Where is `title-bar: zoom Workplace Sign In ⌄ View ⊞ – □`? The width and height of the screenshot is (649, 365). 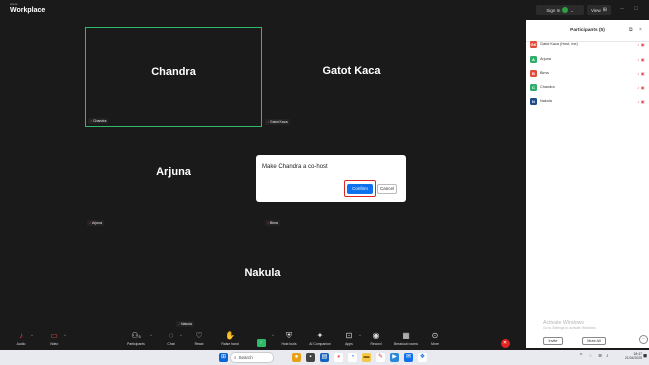
title-bar: zoom Workplace Sign In ⌄ View ⊞ – □ is located at coordinates (324, 10).